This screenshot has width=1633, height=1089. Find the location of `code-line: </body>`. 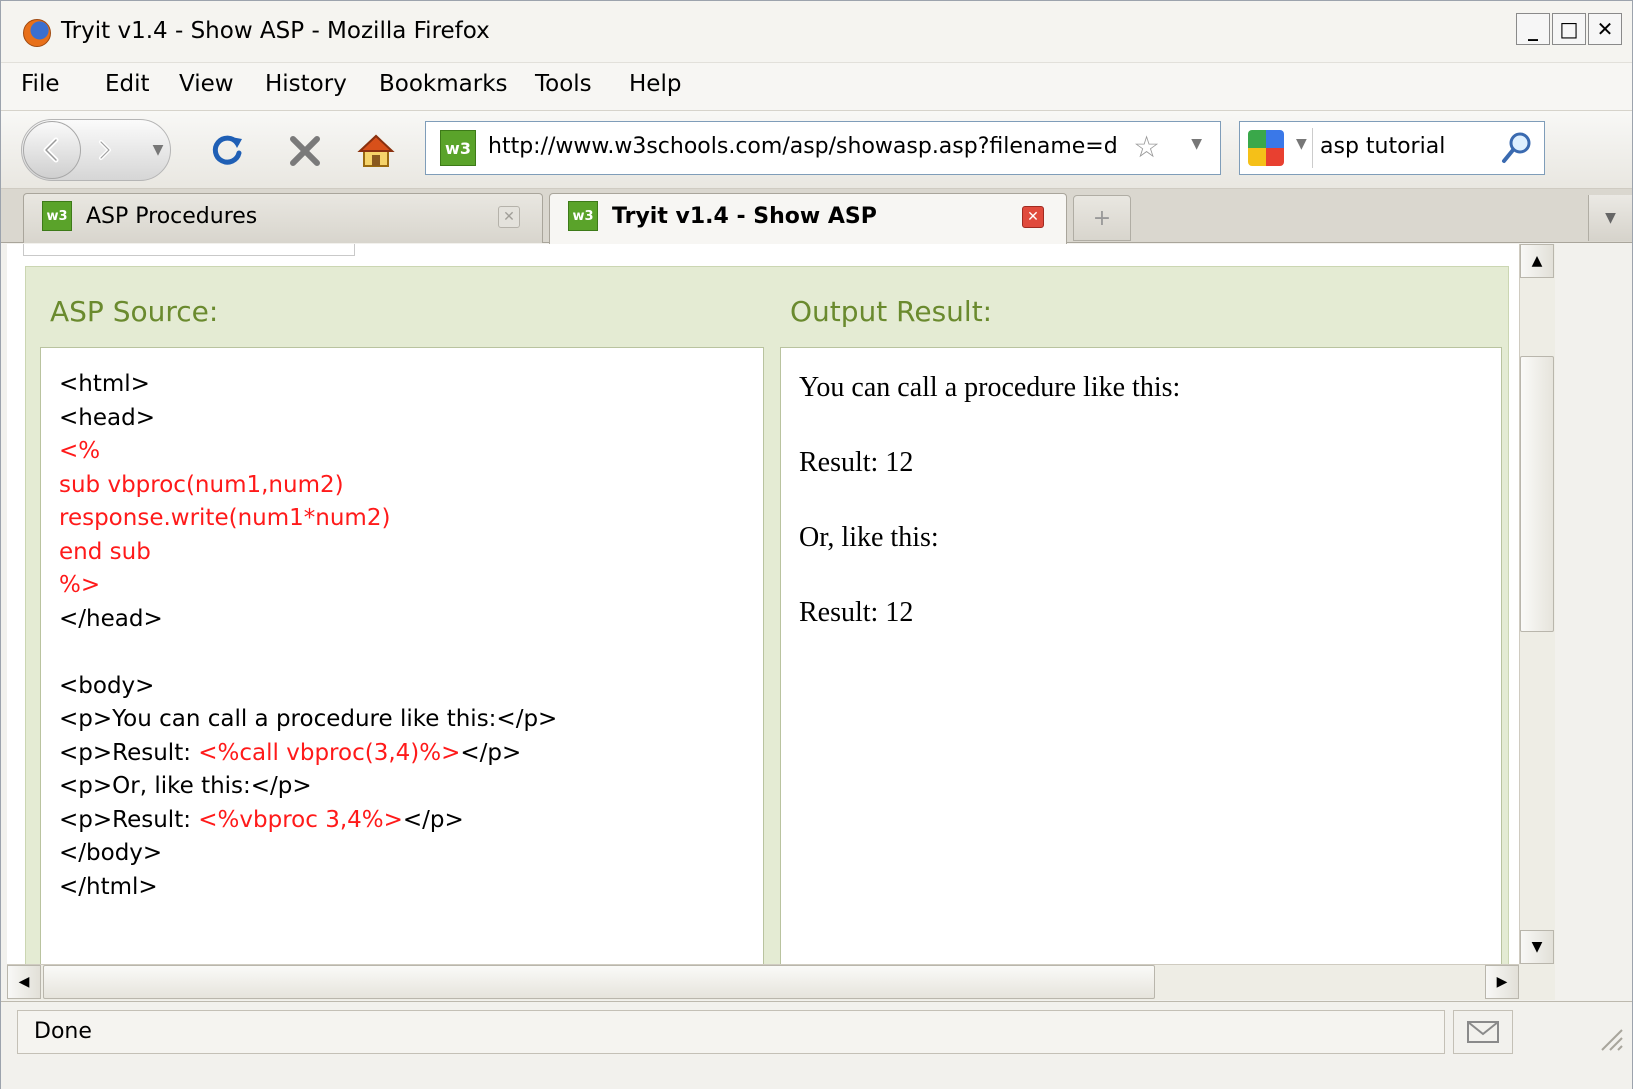

code-line: </body> is located at coordinates (308, 854).